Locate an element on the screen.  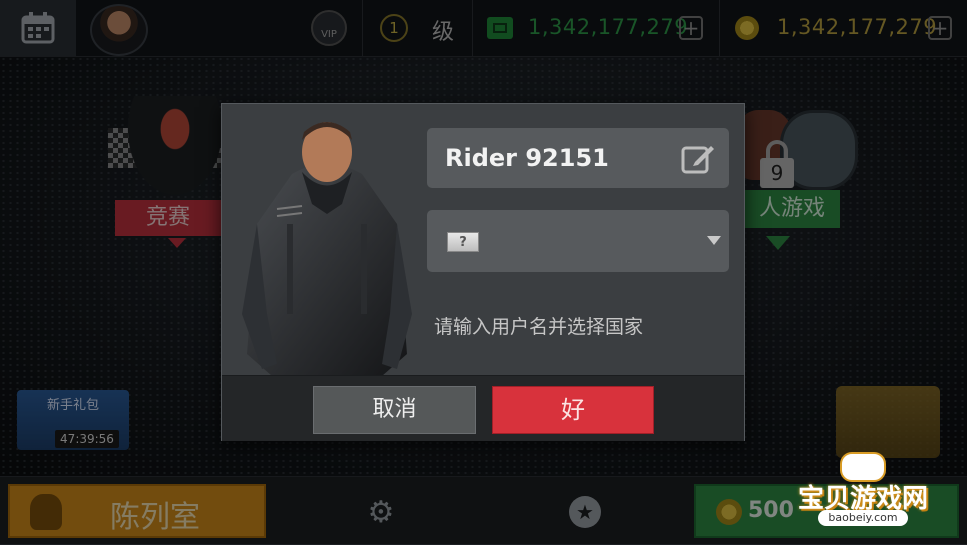
cancel-button: 取消 is located at coordinates (394, 410).